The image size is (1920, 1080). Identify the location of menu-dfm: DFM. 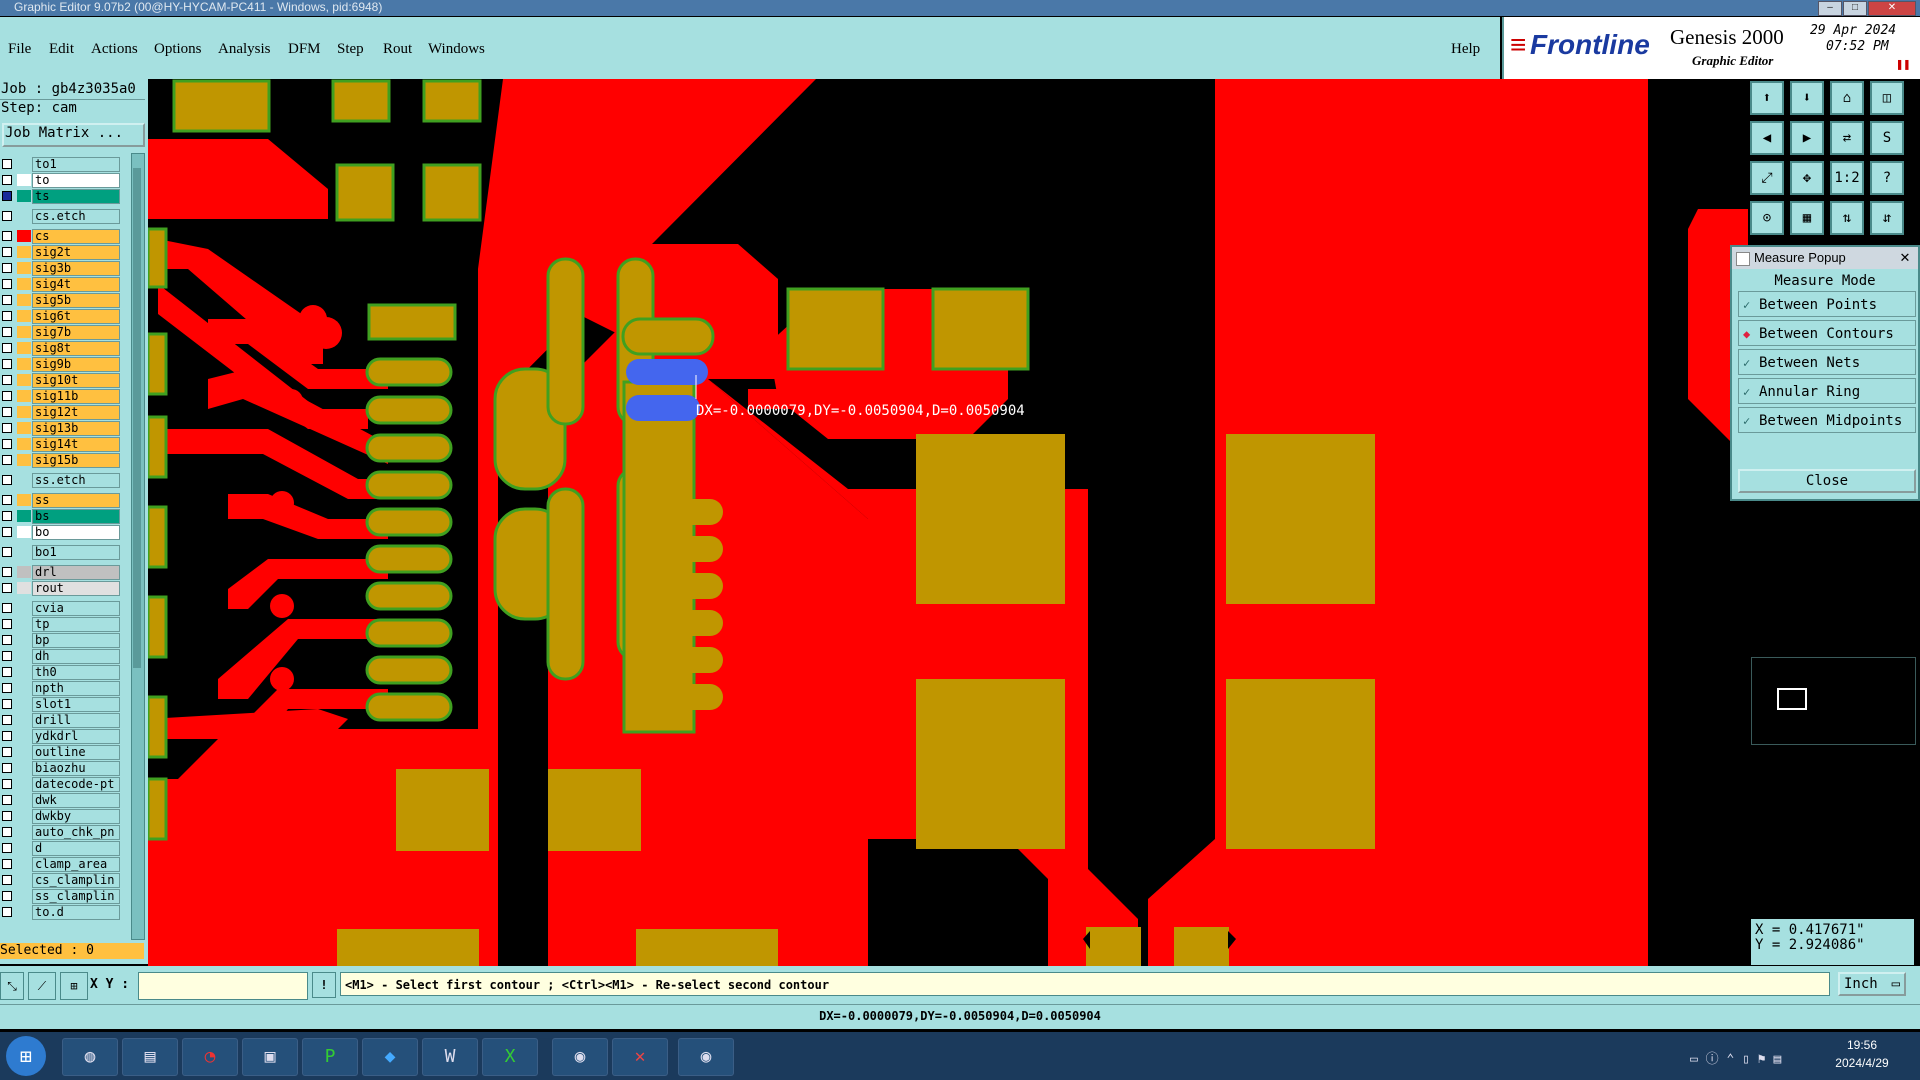
(304, 49).